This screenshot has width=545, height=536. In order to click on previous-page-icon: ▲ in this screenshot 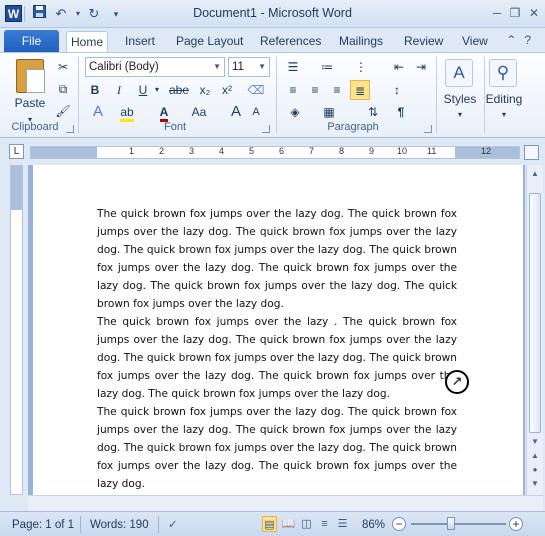, I will do `click(535, 456)`.